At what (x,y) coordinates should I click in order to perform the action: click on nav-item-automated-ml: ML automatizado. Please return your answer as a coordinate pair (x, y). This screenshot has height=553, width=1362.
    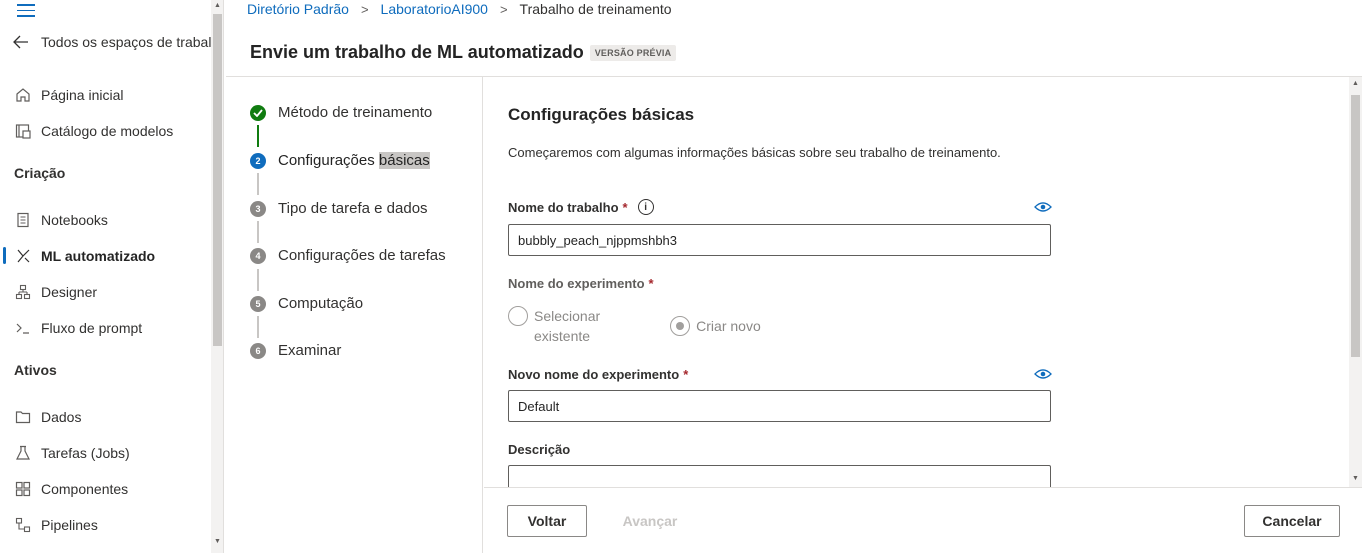
    Looking at the image, I should click on (84, 256).